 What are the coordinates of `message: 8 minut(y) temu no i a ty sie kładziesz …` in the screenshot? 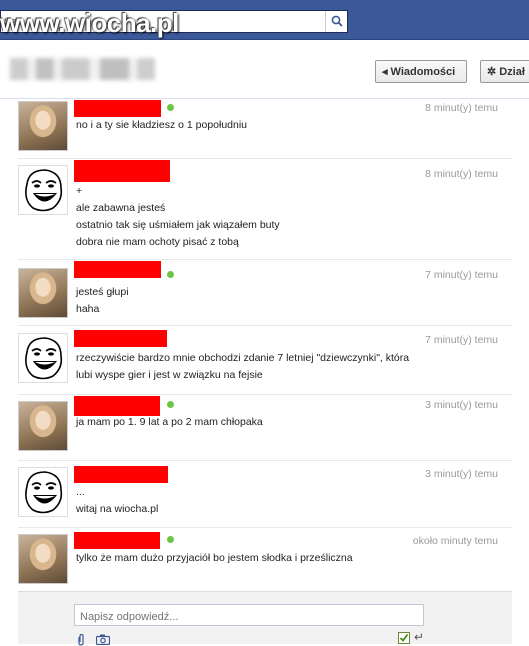 It's located at (265, 129).